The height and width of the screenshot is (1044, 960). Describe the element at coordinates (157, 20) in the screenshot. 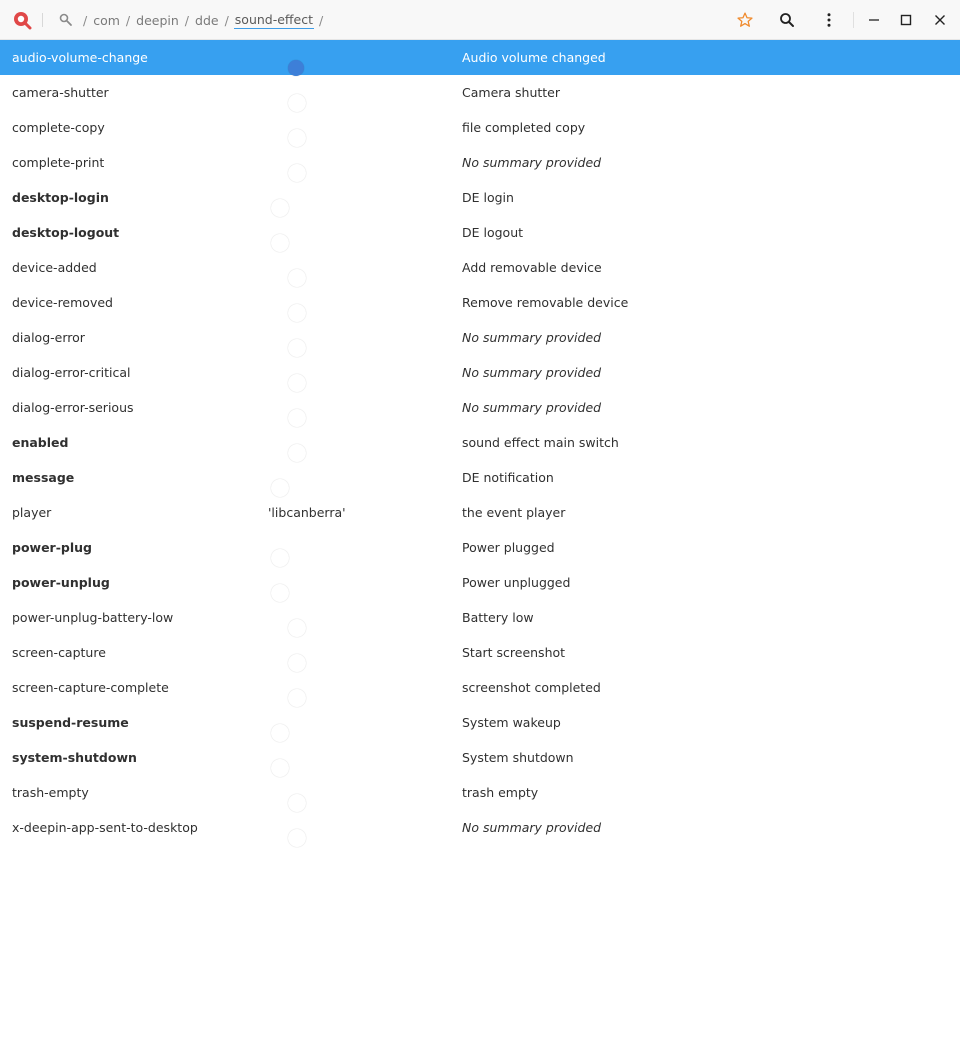

I see `breadcrumb-deepin: deepin` at that location.